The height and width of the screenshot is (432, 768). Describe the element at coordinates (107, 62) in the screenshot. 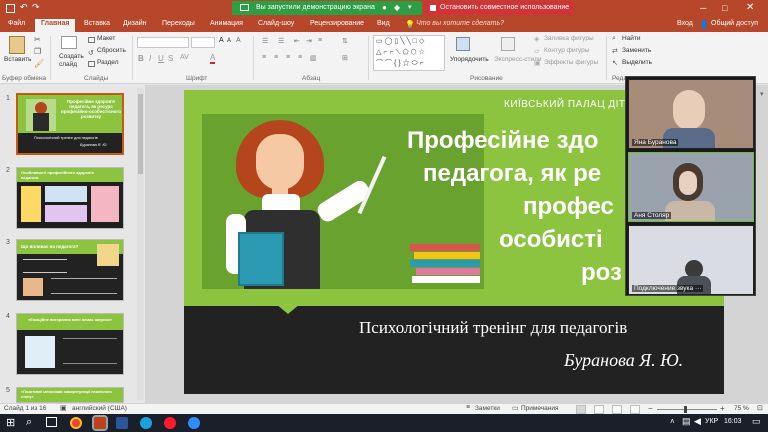

I see `section-button: Раздел` at that location.